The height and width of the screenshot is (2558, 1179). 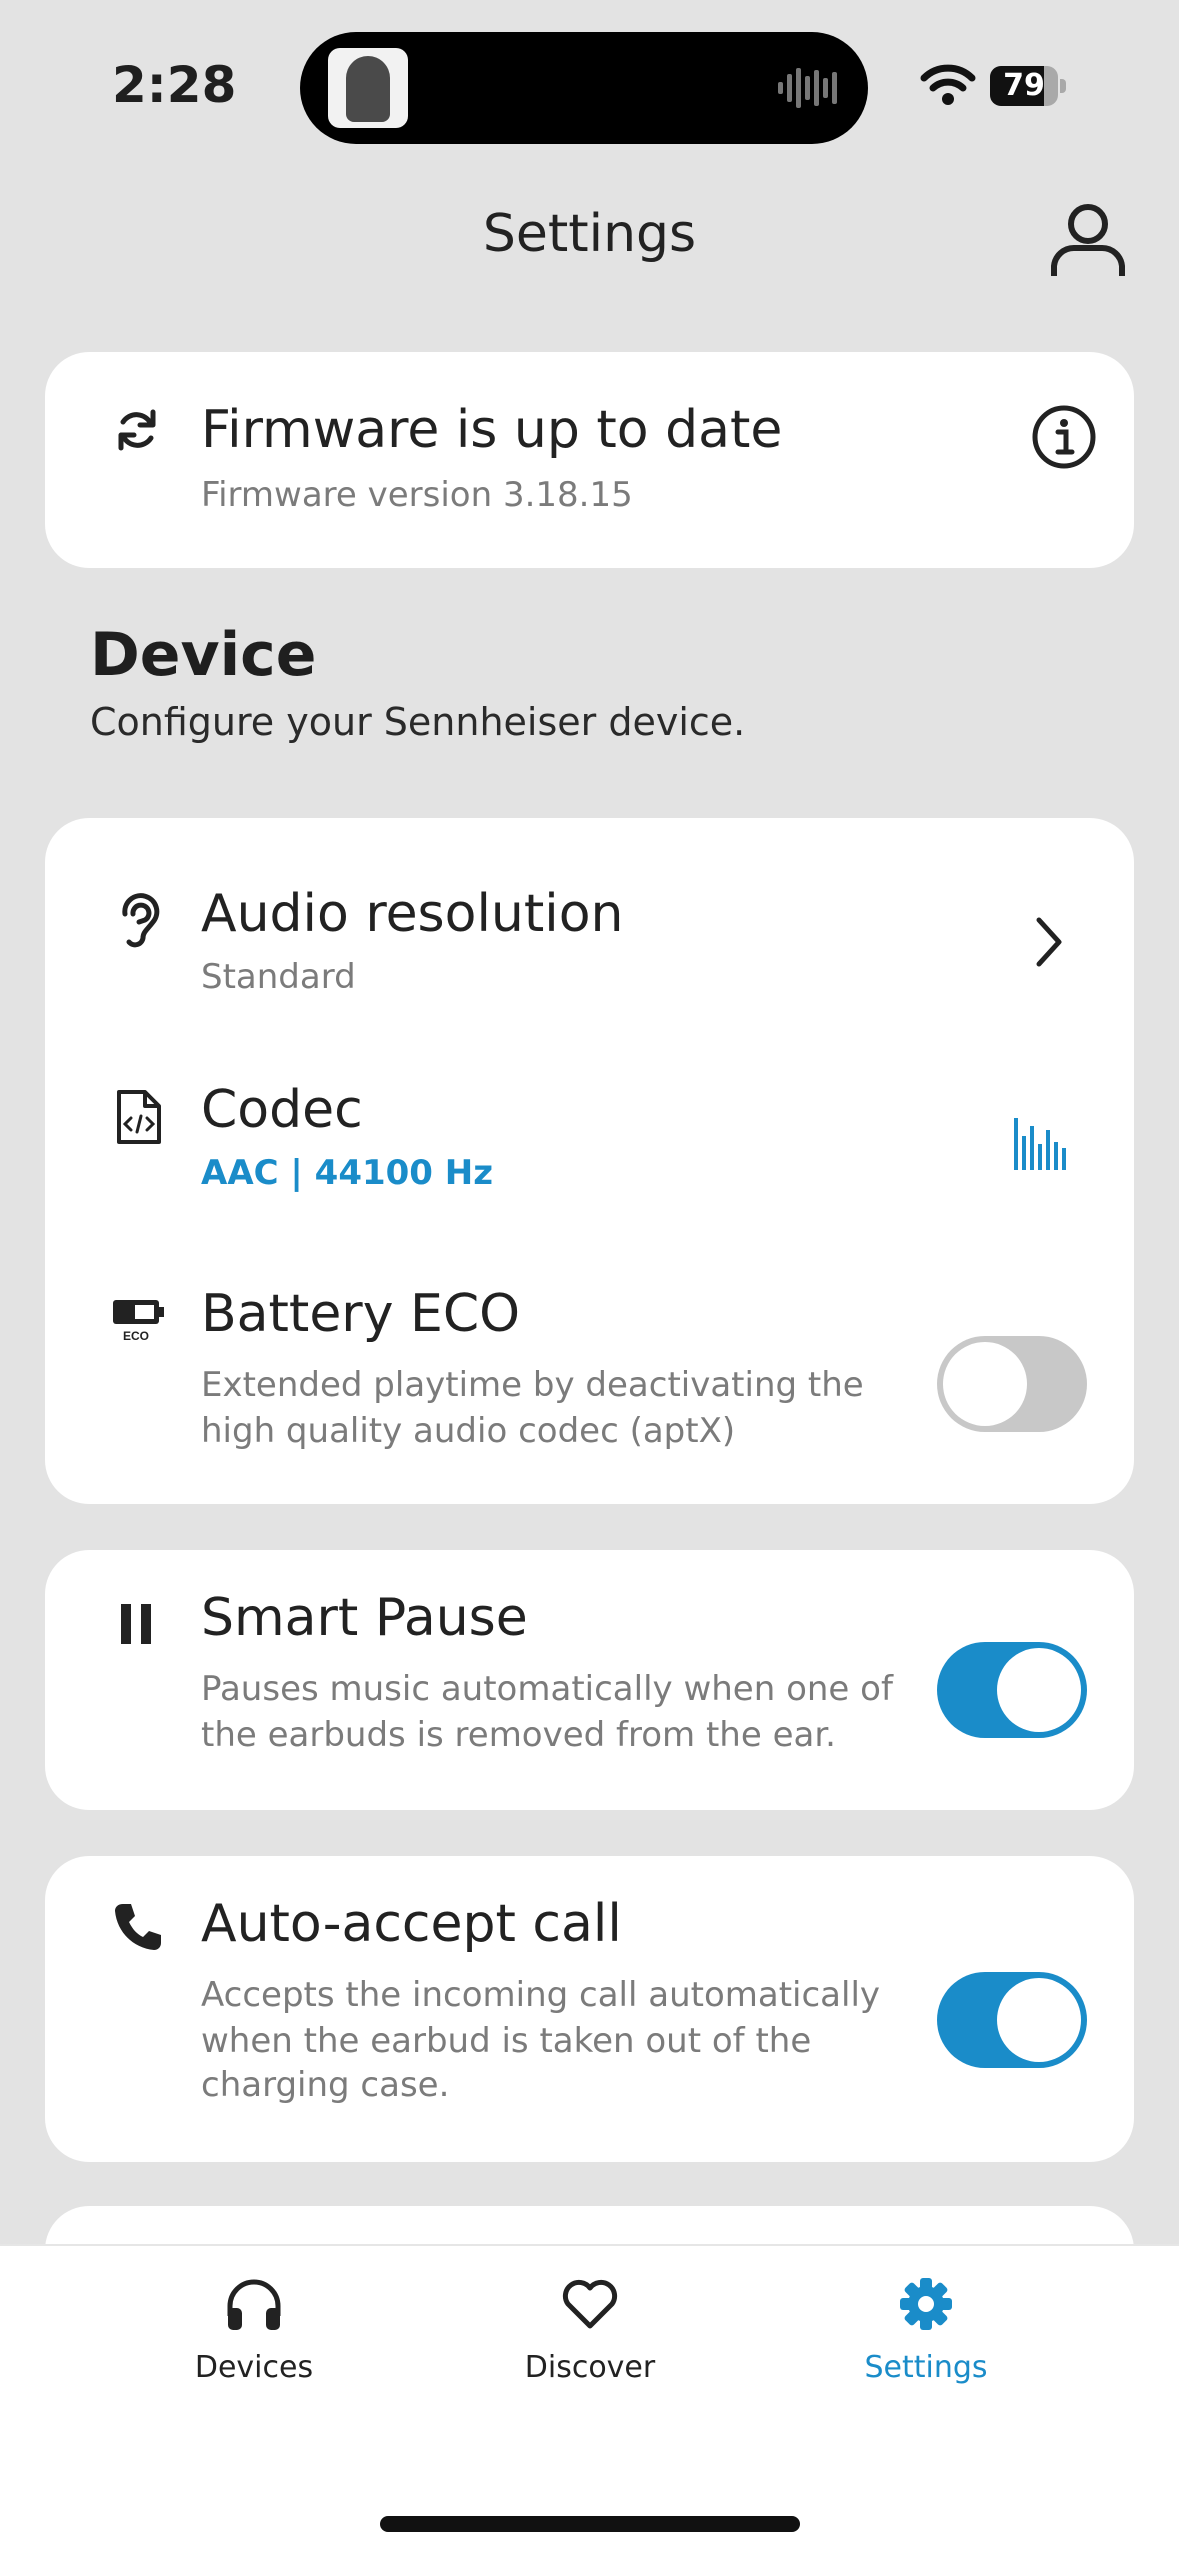 I want to click on headphones-icon, so click(x=254, y=2304).